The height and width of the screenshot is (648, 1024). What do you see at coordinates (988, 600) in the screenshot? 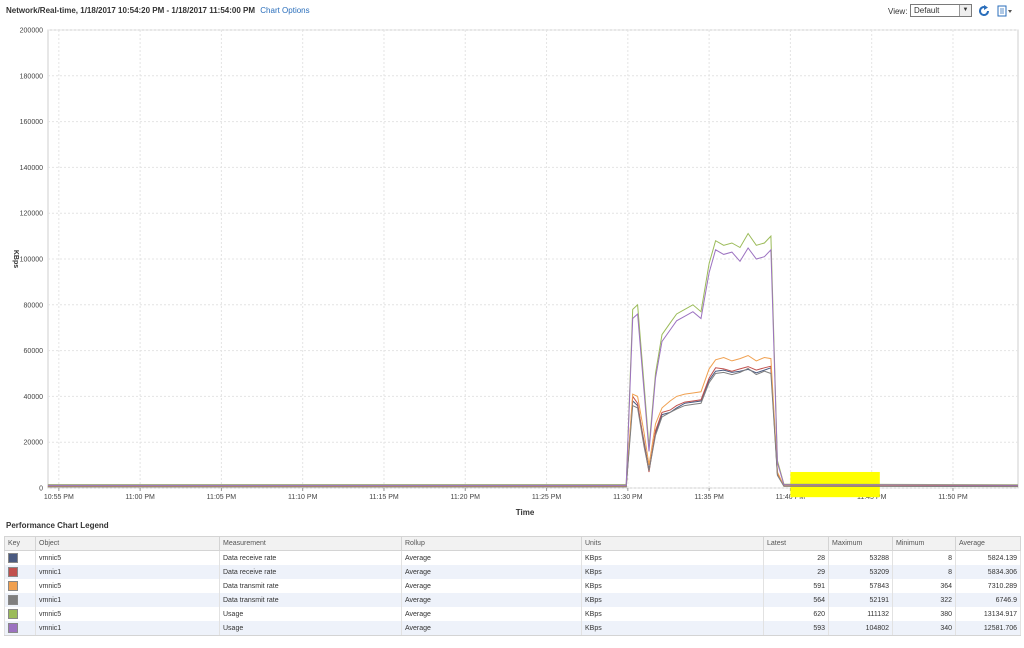
I see `legend-cell-average: 6746.9` at bounding box center [988, 600].